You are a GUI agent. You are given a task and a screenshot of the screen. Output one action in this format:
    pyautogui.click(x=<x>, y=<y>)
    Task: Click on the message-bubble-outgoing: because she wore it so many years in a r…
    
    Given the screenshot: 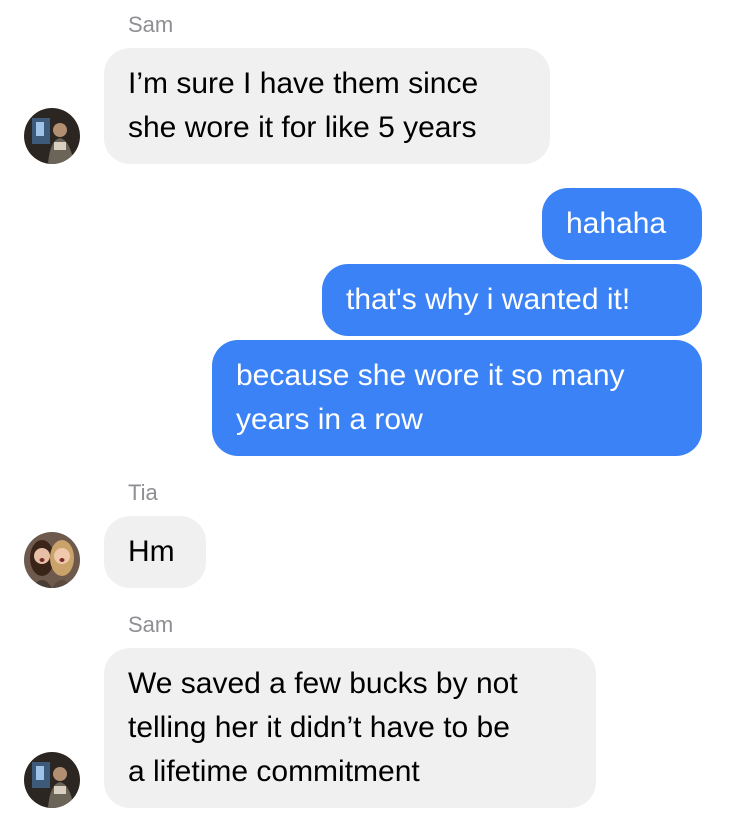 What is the action you would take?
    pyautogui.click(x=457, y=398)
    